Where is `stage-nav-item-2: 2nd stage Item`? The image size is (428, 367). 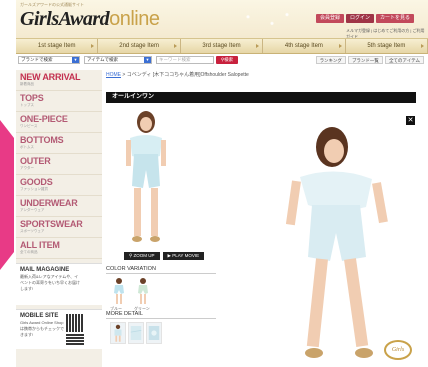
stage-nav-item-2: 2nd stage Item is located at coordinates (139, 46).